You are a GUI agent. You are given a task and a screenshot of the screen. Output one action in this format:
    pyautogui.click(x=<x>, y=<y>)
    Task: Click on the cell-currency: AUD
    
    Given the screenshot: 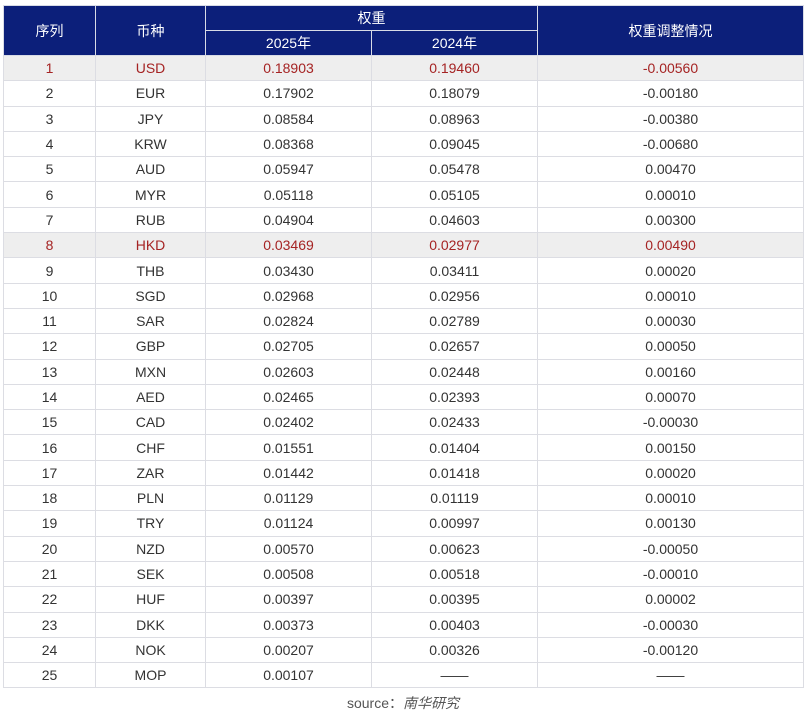 What is the action you would take?
    pyautogui.click(x=150, y=169)
    